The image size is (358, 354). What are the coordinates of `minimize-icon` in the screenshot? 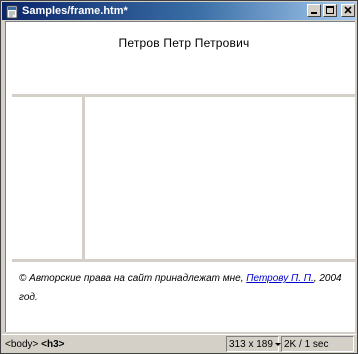 It's located at (314, 13).